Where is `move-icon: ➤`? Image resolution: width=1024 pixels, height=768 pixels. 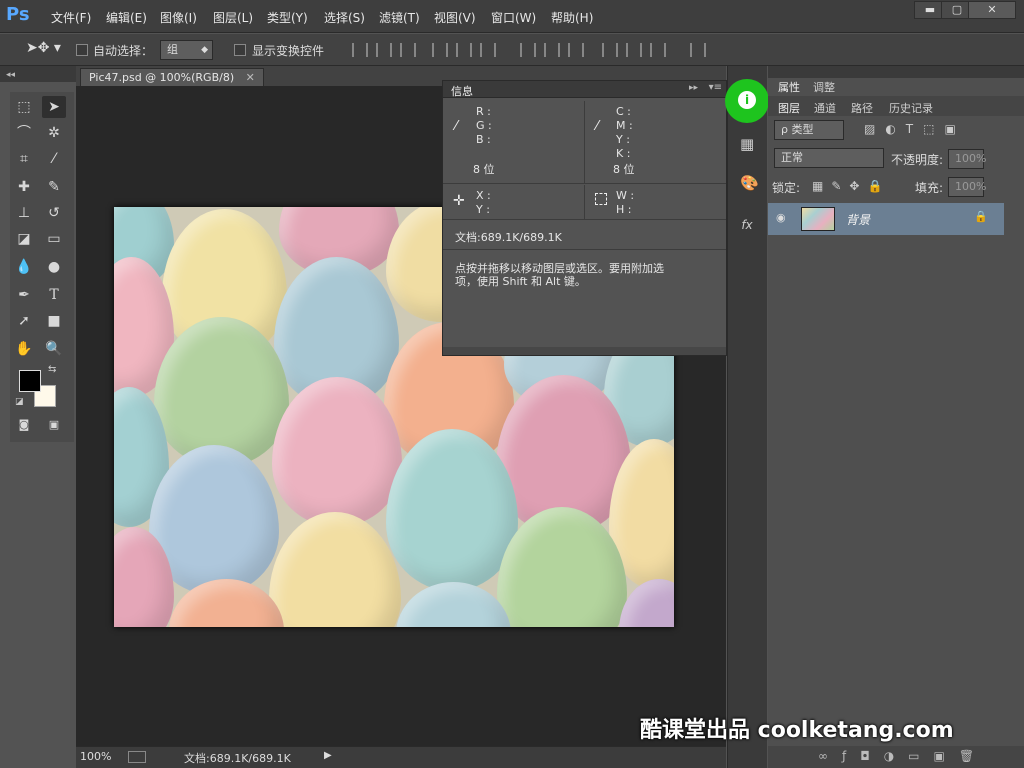
move-icon: ➤ is located at coordinates (54, 107).